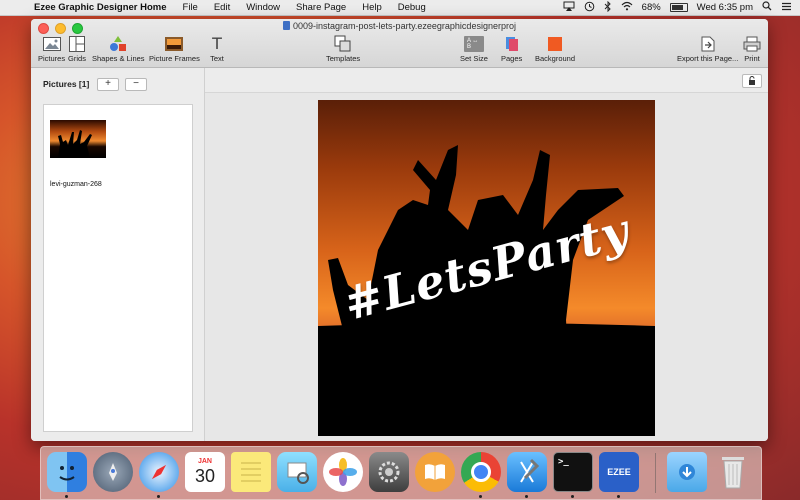  I want to click on bluetooth-icon, so click(608, 7).